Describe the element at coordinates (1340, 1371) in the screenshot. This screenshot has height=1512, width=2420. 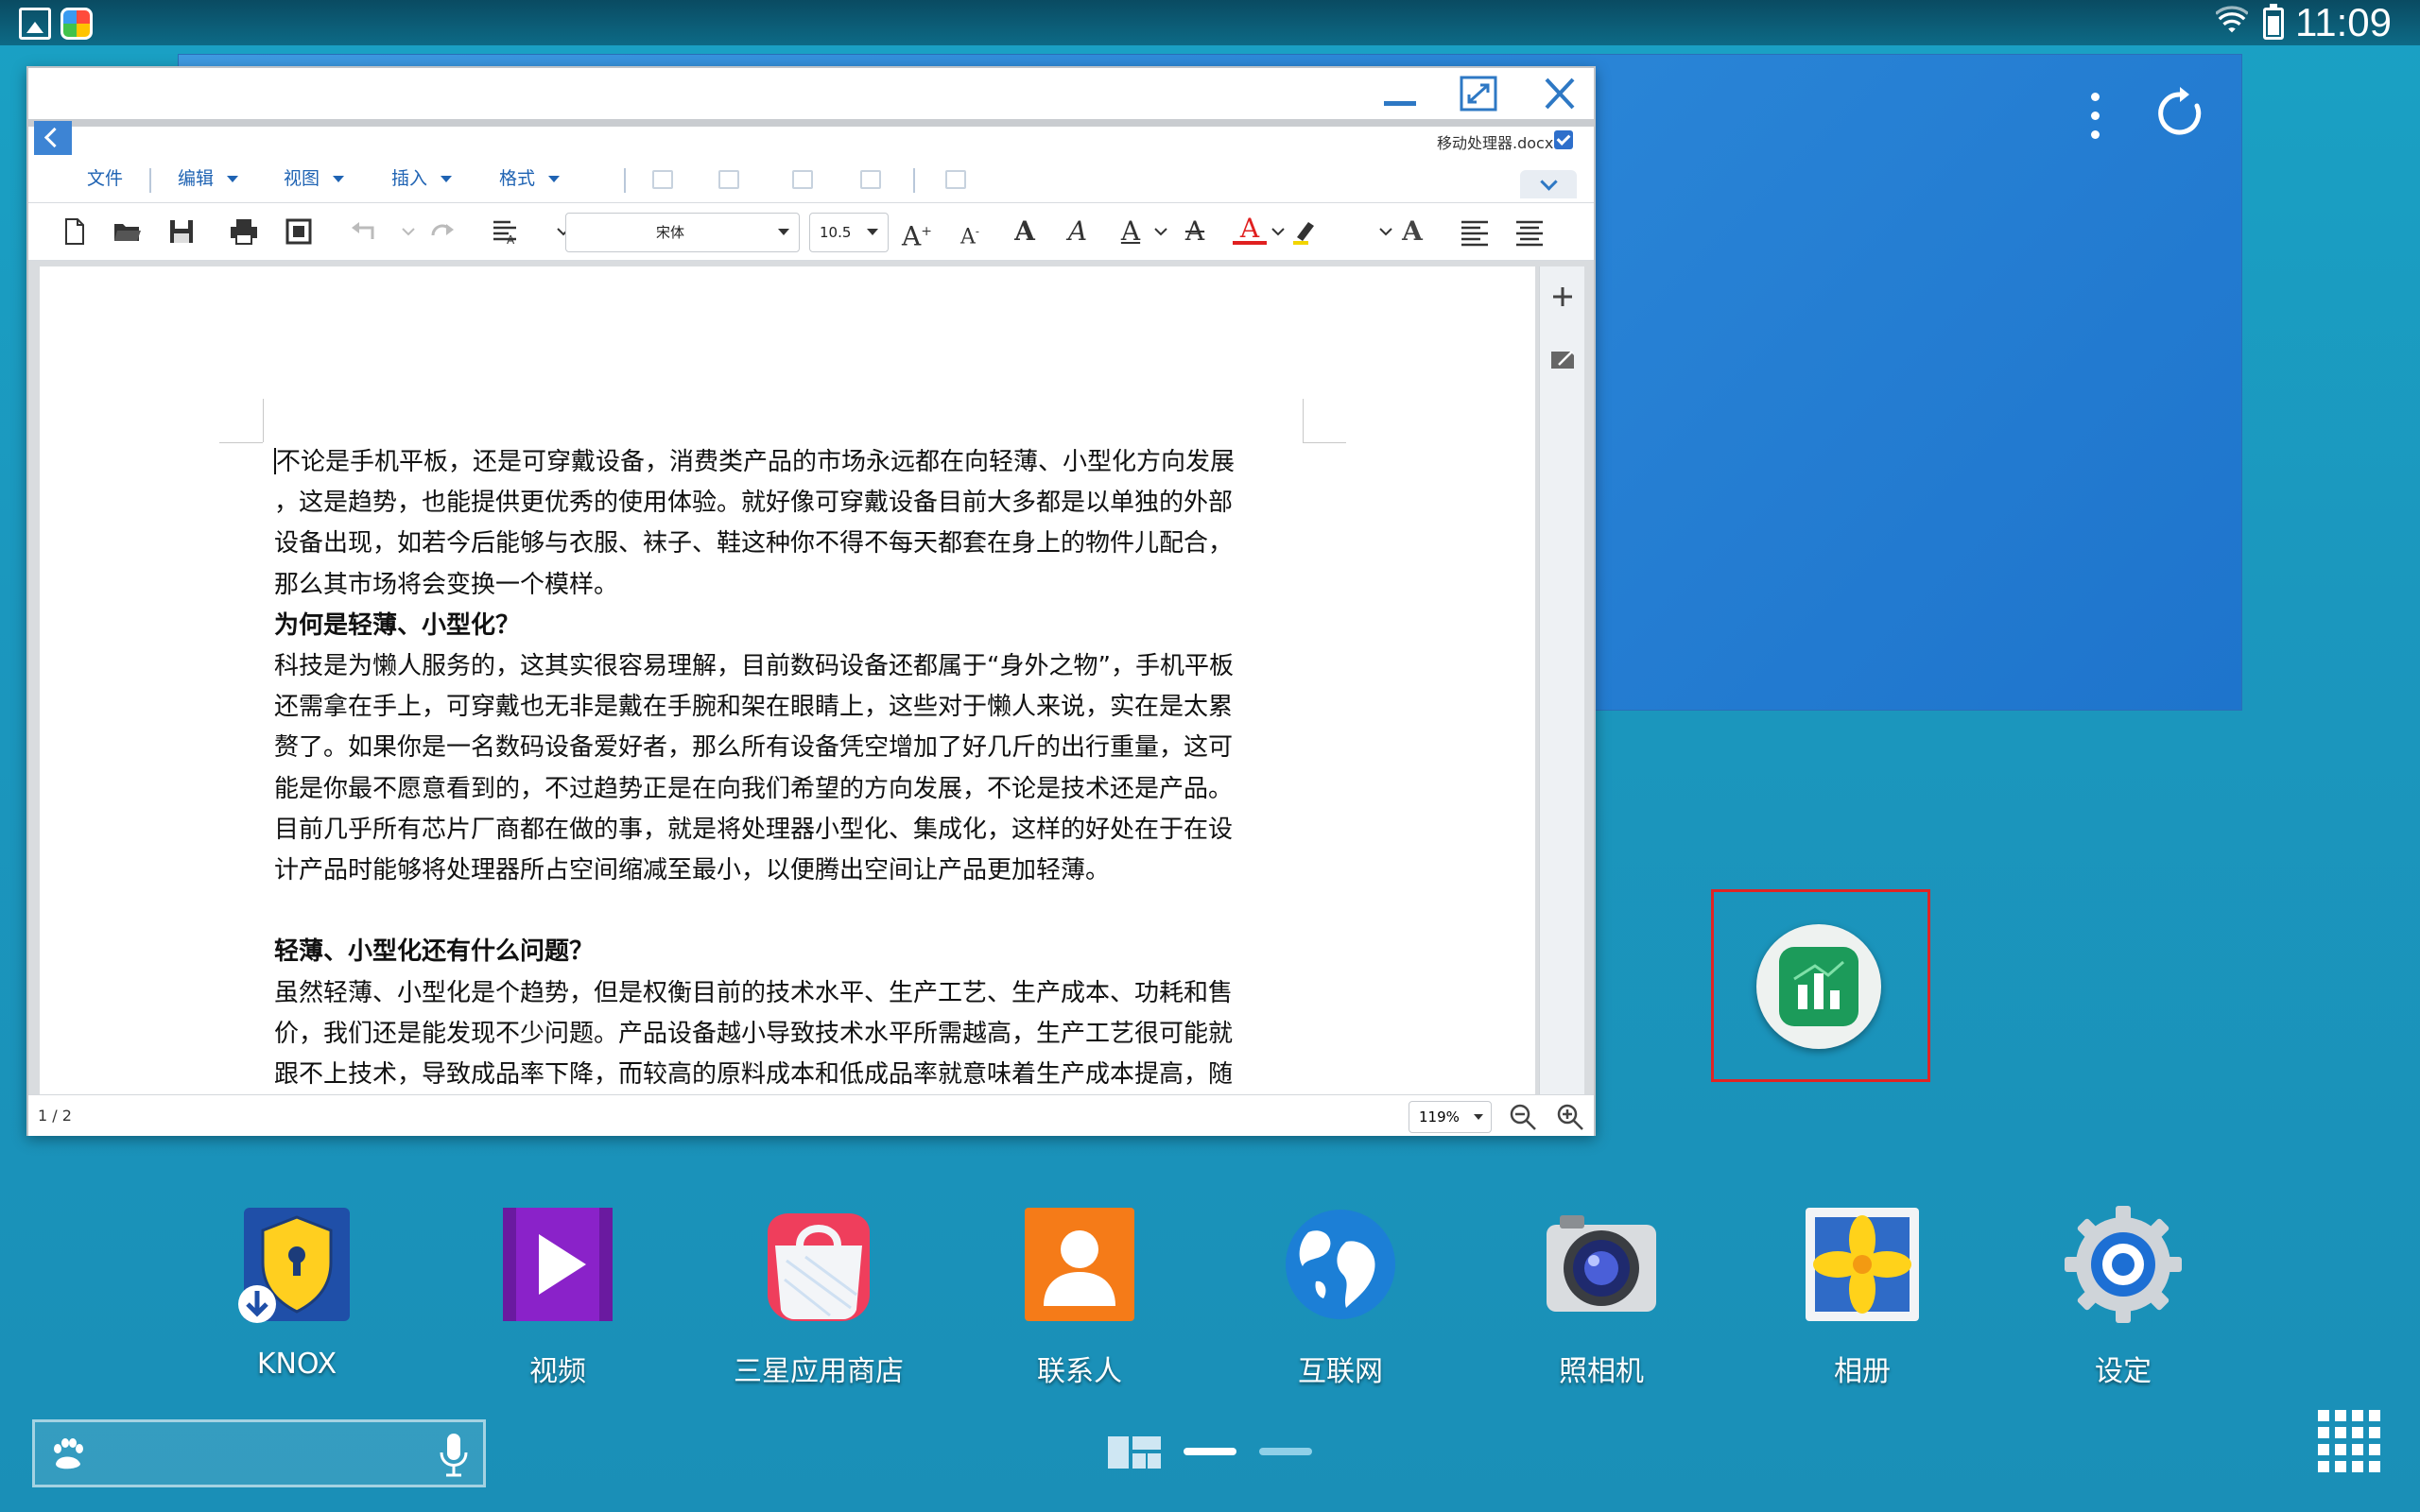
I see `dock-app-label: 互联网` at that location.